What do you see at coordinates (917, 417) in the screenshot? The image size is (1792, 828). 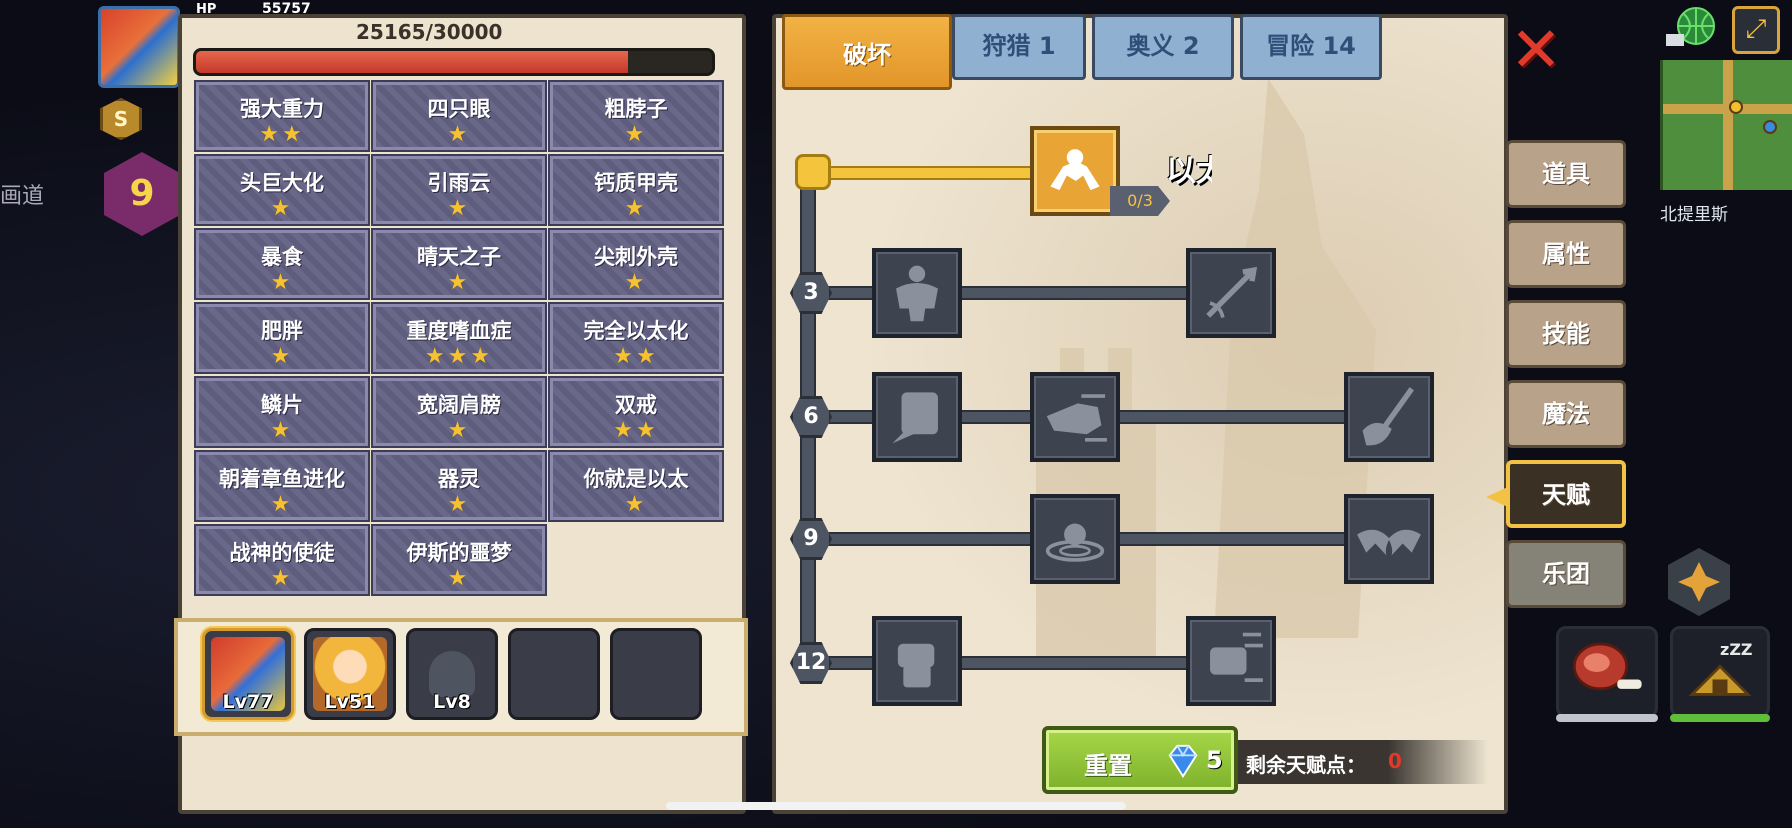 I see `shield-bash-skill-icon` at bounding box center [917, 417].